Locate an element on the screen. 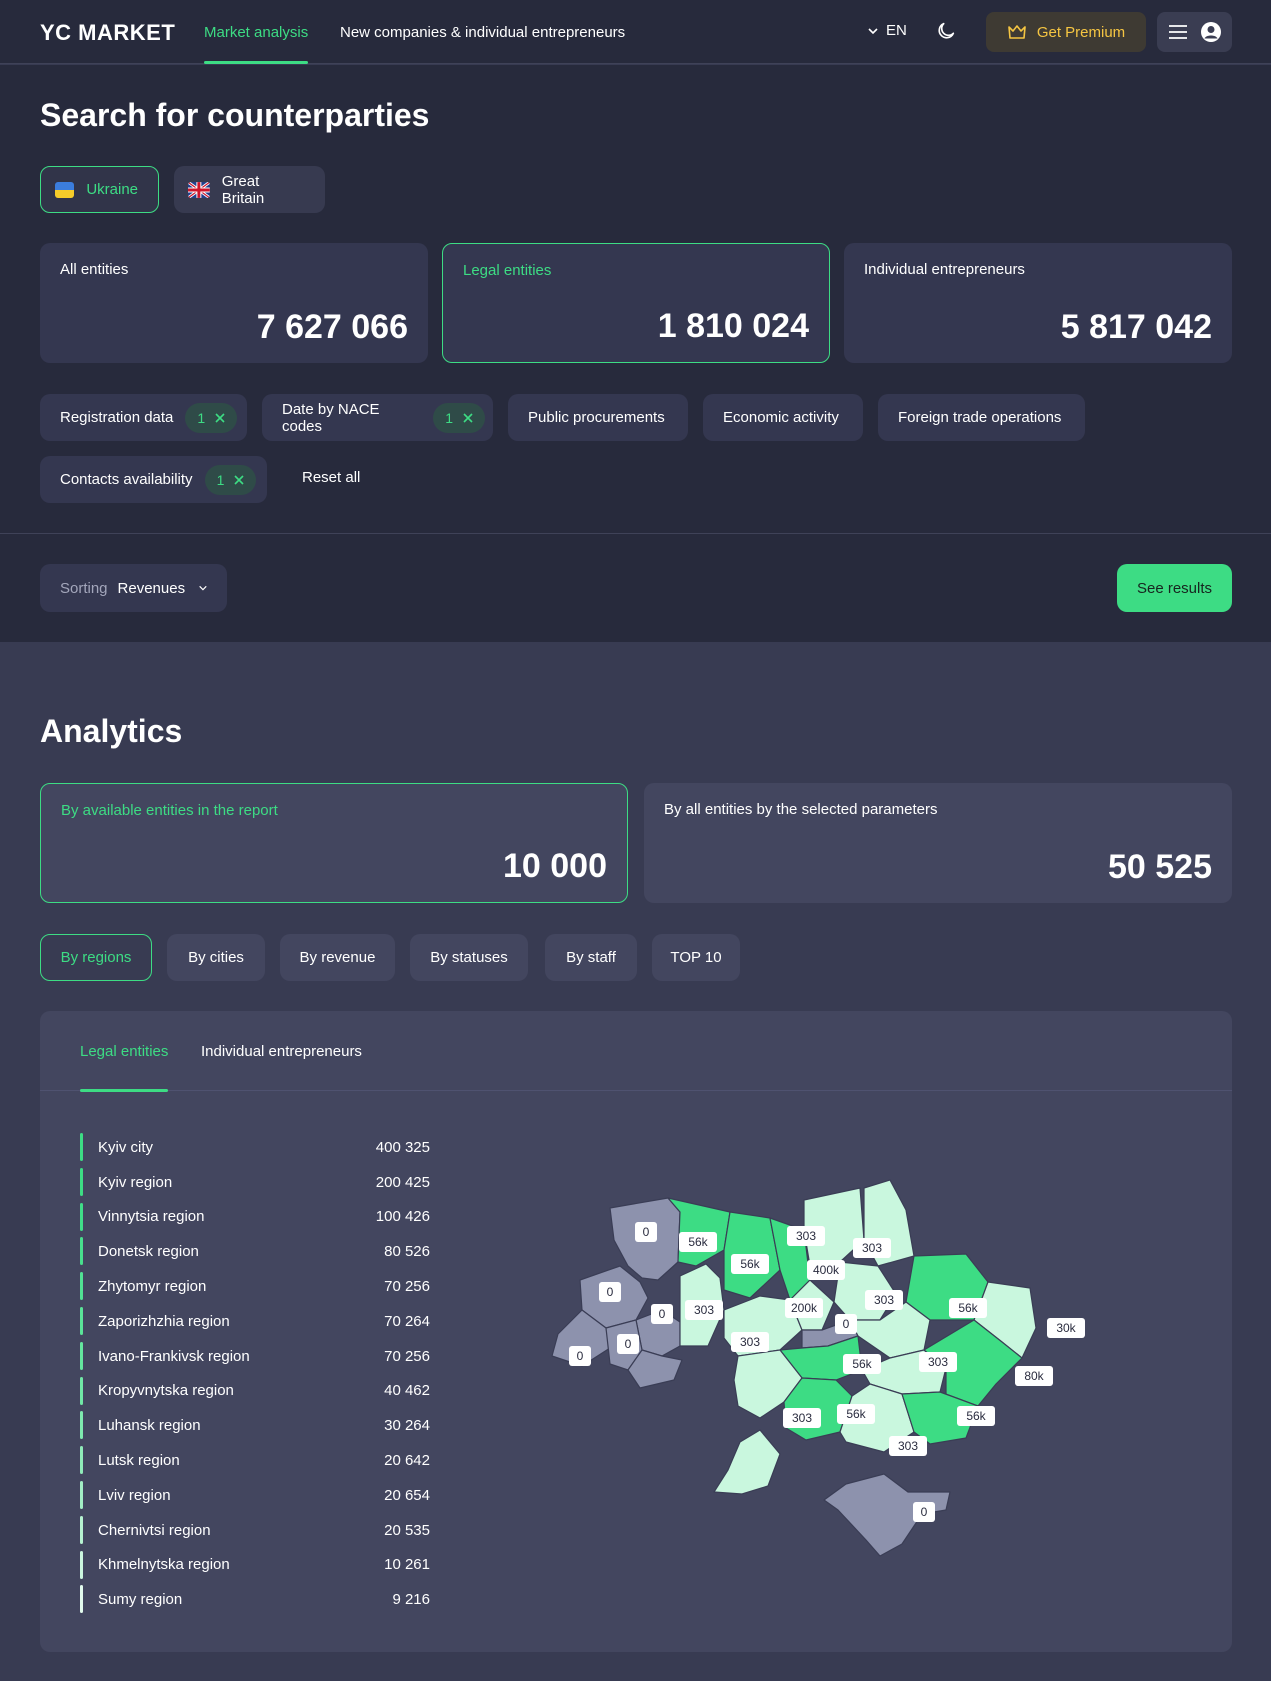 The width and height of the screenshot is (1271, 1681). panel-tabs: Legal entities Individual entrepreneurs is located at coordinates (636, 1051).